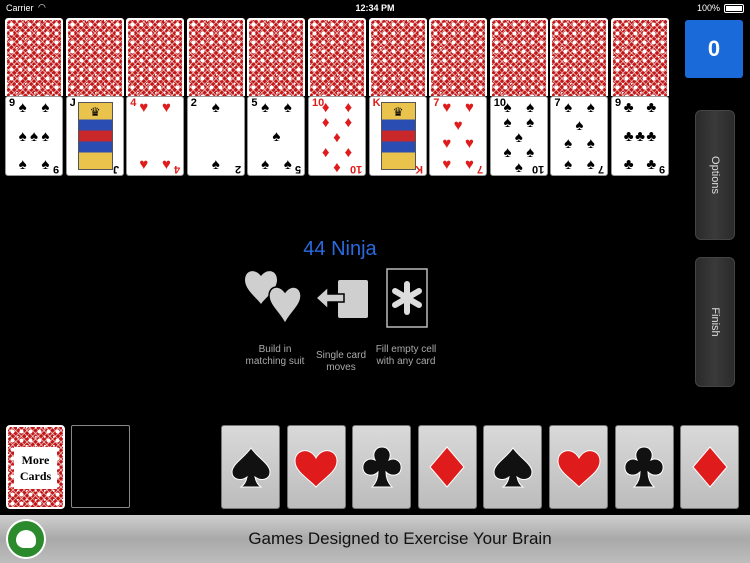 This screenshot has height=563, width=750. Describe the element at coordinates (341, 299) in the screenshot. I see `single-move-icon` at that location.